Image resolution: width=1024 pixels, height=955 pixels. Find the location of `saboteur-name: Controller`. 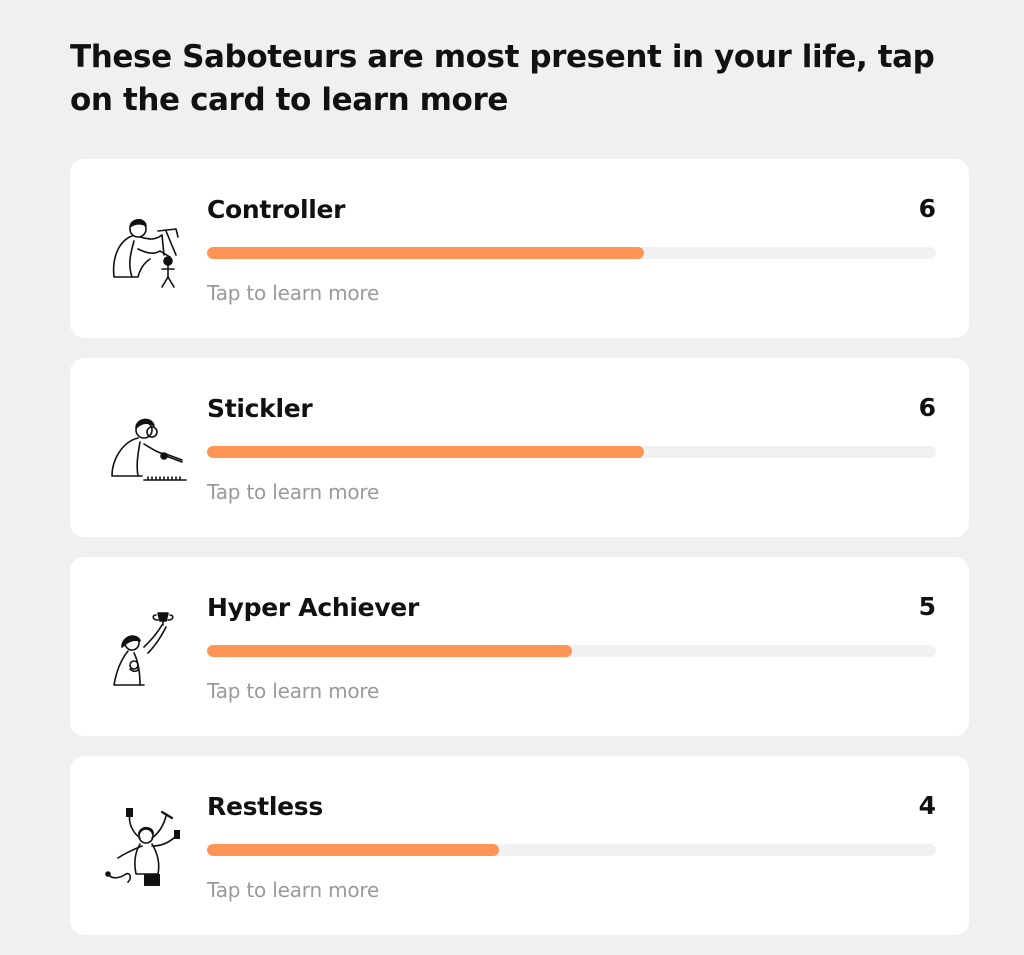

saboteur-name: Controller is located at coordinates (276, 209).